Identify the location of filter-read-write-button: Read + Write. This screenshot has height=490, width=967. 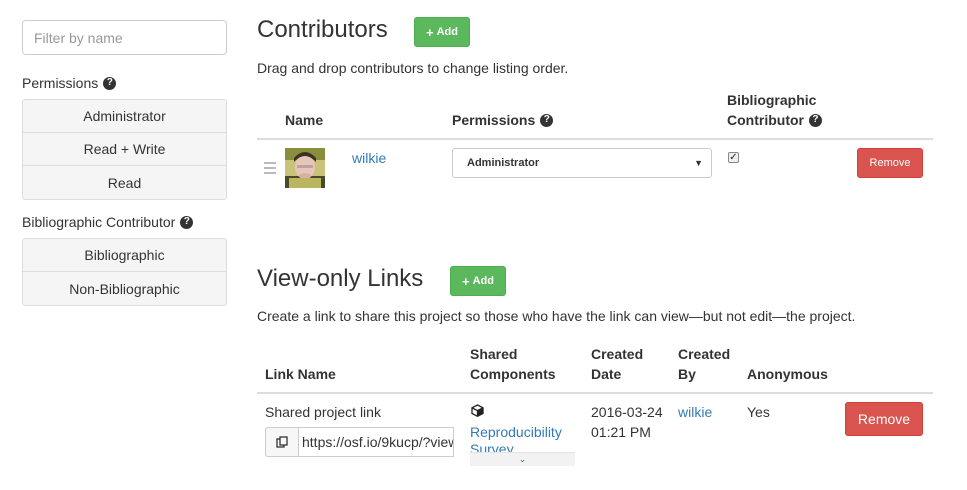
(124, 149).